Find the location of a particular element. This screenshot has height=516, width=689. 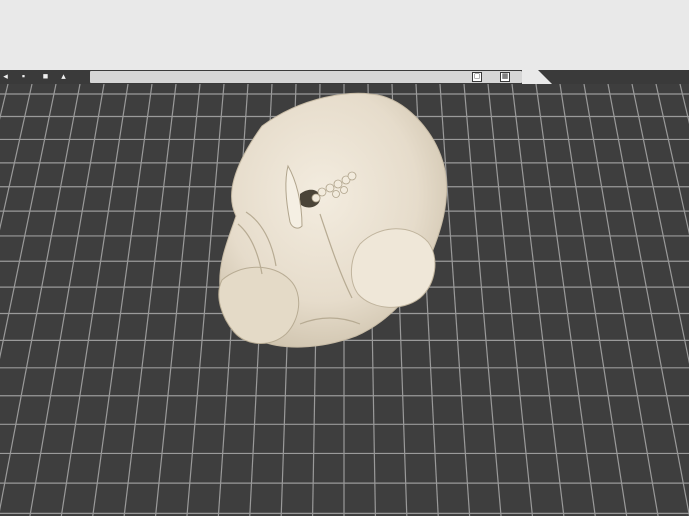

skull-jaw is located at coordinates (259, 305).